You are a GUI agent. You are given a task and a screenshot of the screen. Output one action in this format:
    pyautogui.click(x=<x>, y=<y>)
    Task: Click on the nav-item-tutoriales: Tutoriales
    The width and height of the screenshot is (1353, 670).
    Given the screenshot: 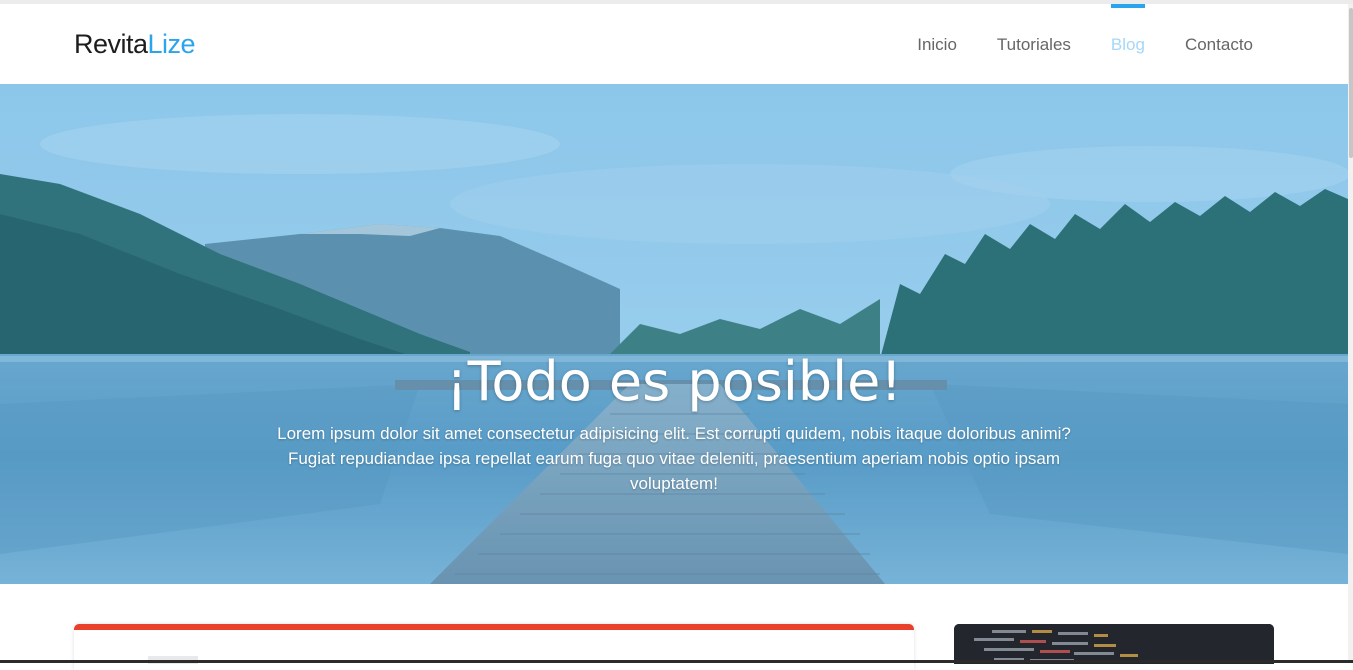 What is the action you would take?
    pyautogui.click(x=1034, y=44)
    